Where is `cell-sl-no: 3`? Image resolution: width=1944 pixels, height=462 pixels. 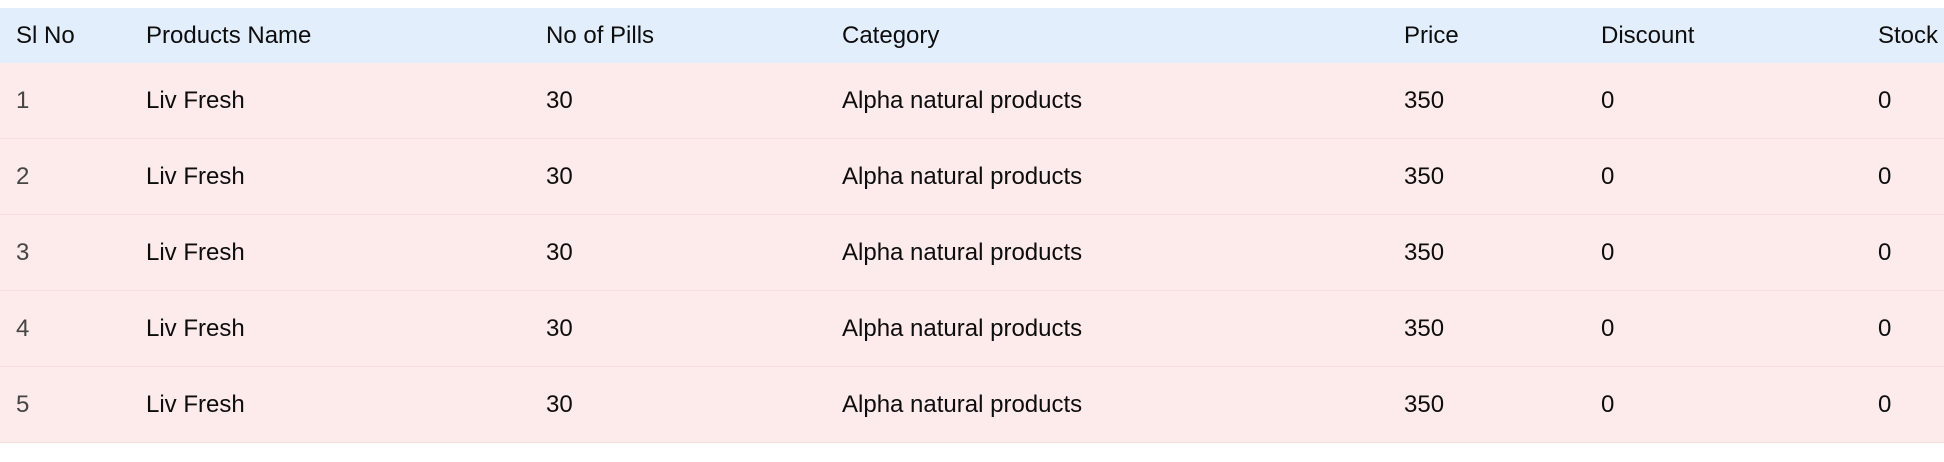 cell-sl-no: 3 is located at coordinates (23, 252).